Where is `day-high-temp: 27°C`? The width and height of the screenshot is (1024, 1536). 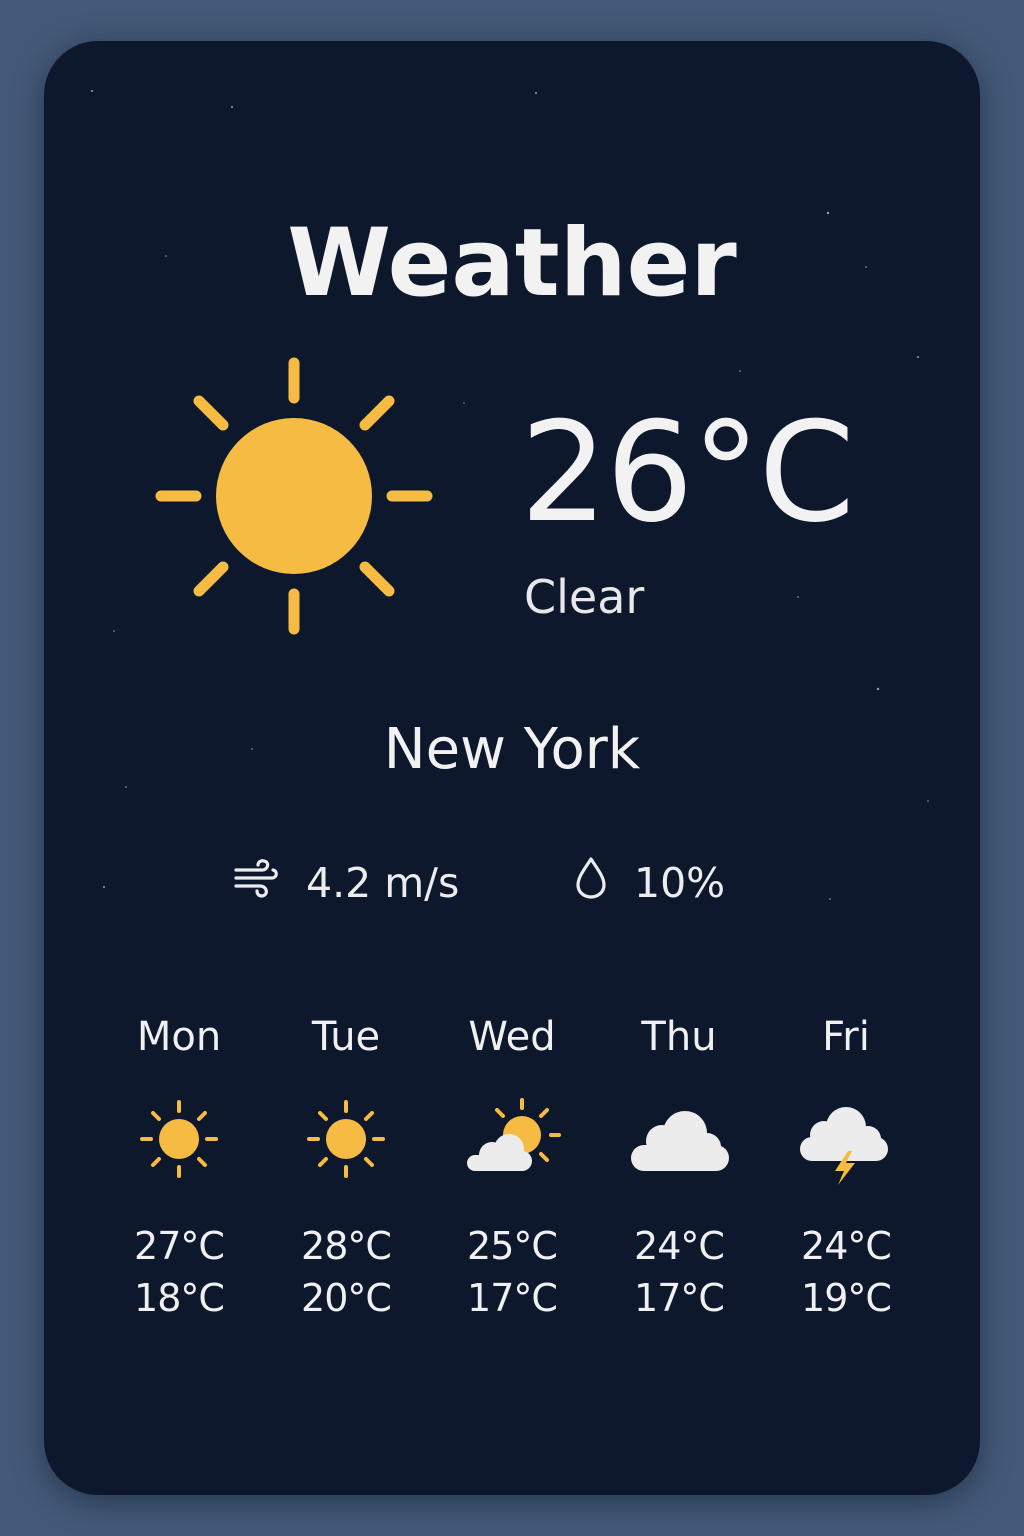
day-high-temp: 27°C is located at coordinates (179, 1246).